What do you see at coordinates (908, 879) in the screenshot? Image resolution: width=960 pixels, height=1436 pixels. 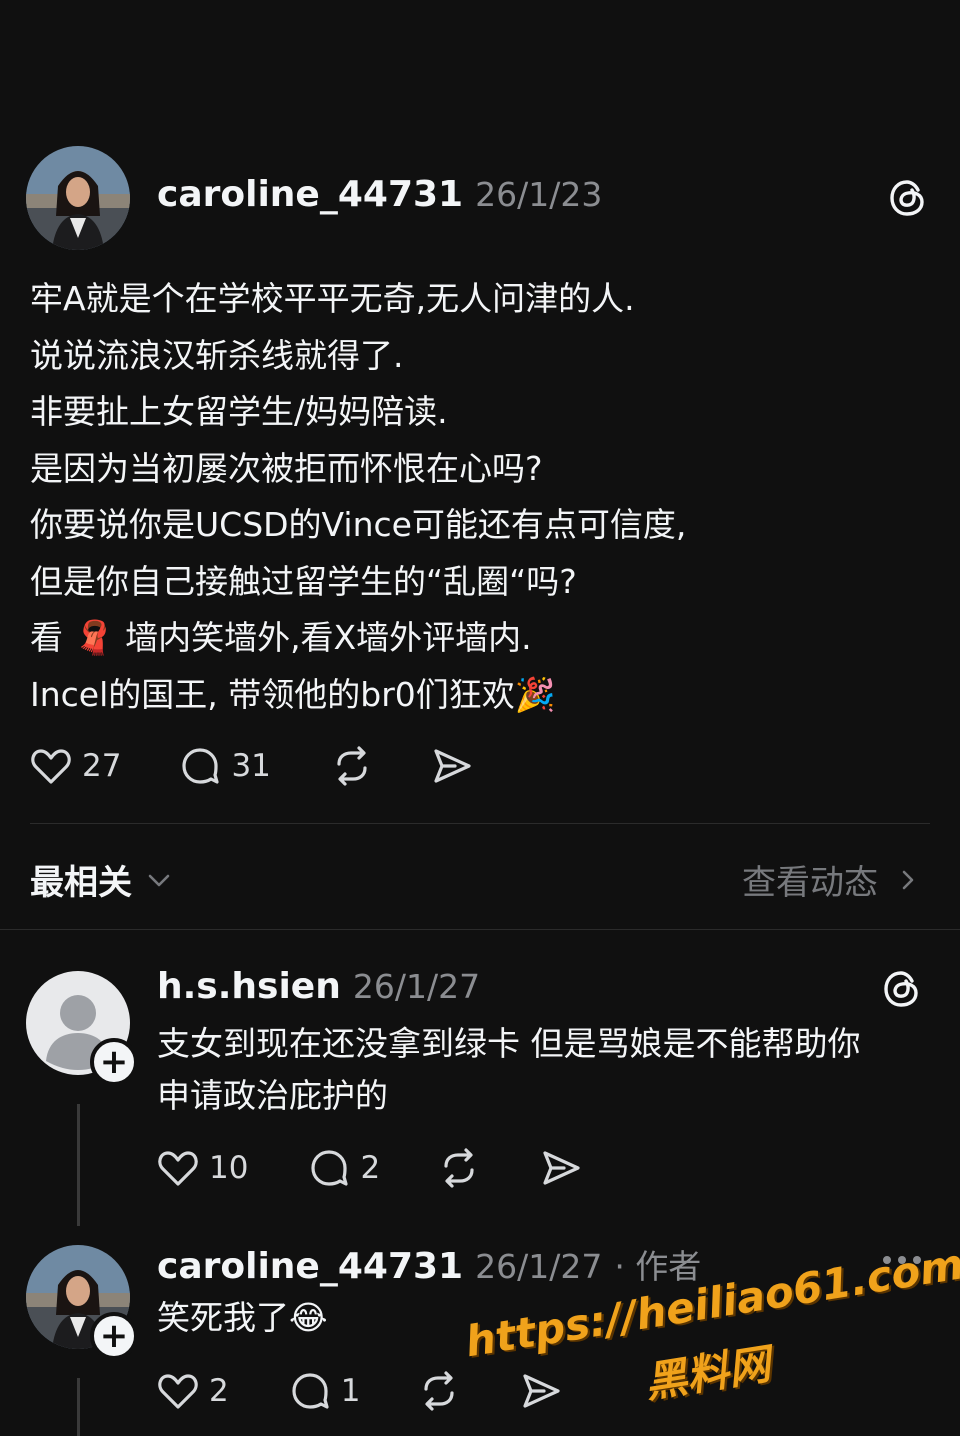 I see `chevron-right-icon` at bounding box center [908, 879].